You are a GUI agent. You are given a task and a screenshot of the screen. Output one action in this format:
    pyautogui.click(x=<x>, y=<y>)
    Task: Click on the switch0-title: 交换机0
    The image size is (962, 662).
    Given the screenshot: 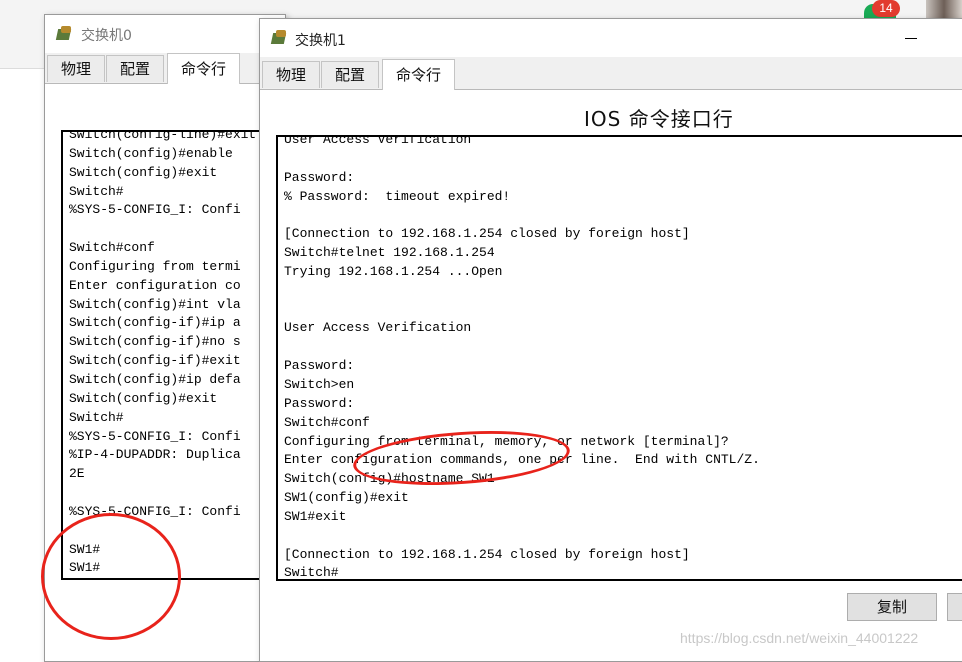 What is the action you would take?
    pyautogui.click(x=106, y=36)
    